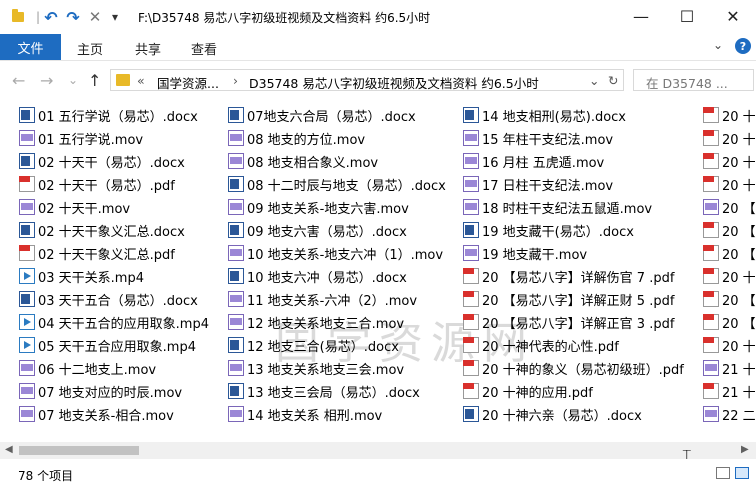 The width and height of the screenshot is (756, 488). Describe the element at coordinates (322, 299) in the screenshot. I see `file-item: 11 地支关系-六冲（2）.mov` at that location.